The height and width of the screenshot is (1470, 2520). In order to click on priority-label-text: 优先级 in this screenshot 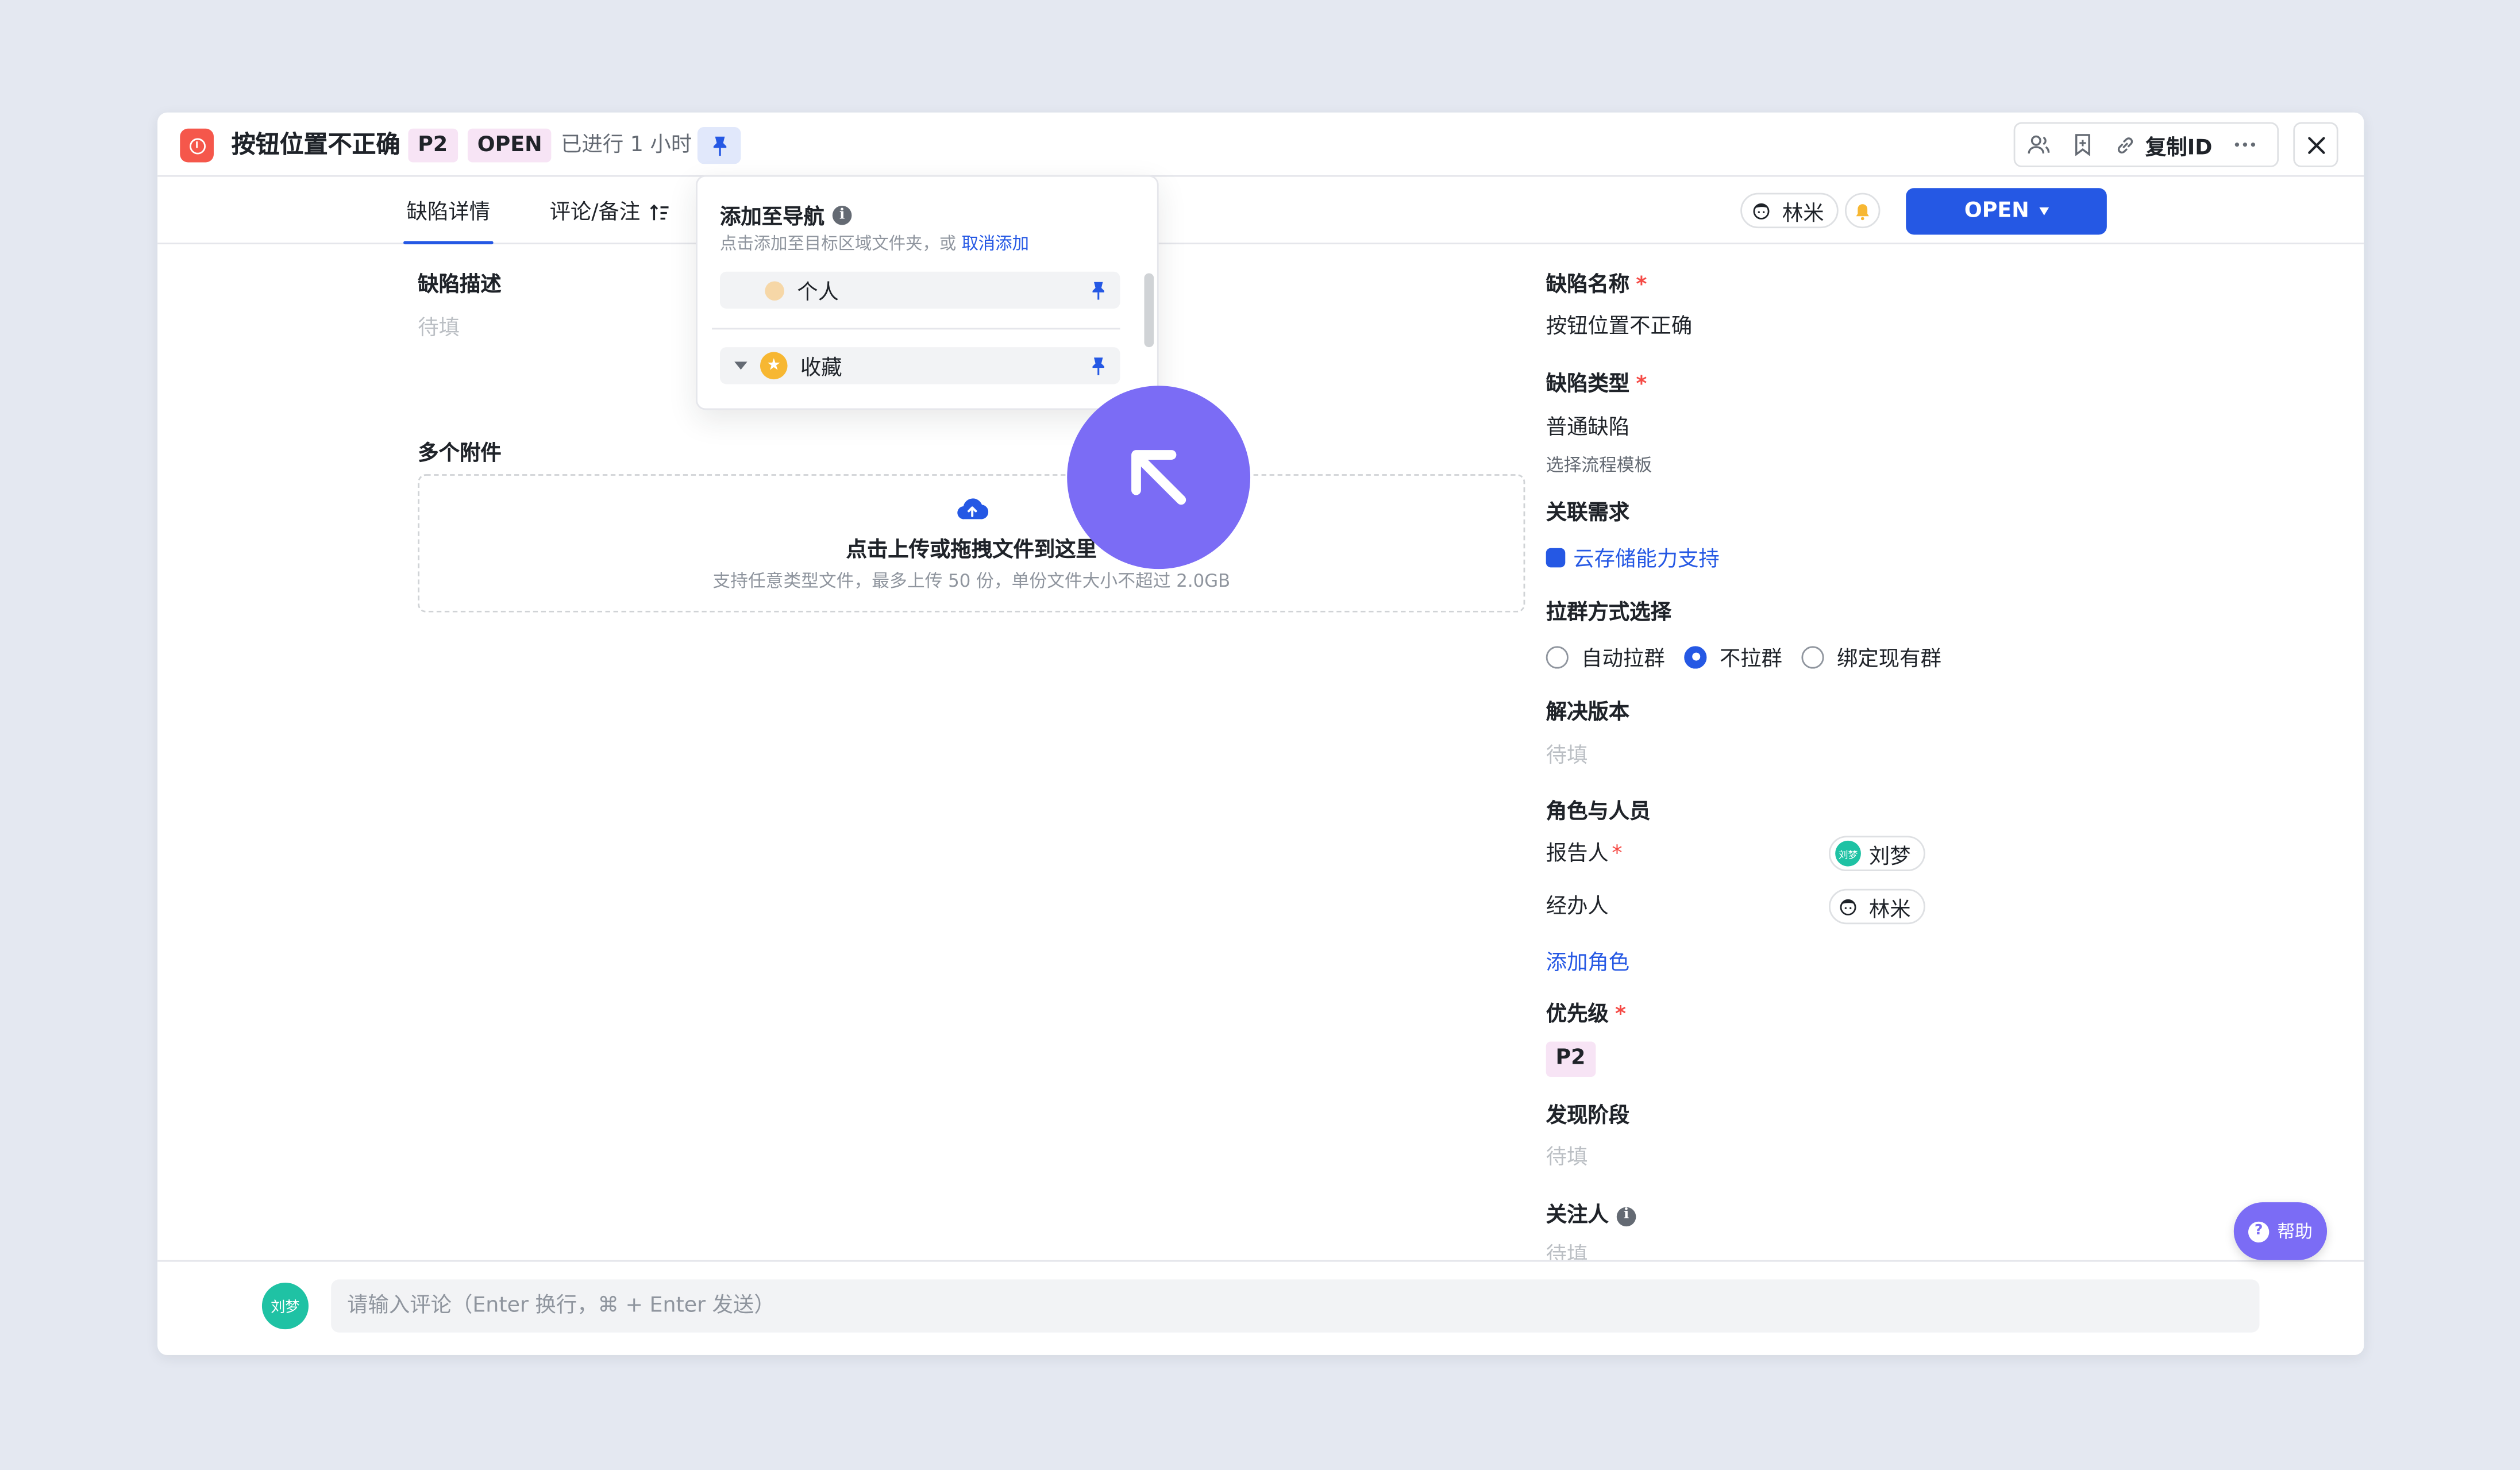, I will do `click(1577, 1015)`.